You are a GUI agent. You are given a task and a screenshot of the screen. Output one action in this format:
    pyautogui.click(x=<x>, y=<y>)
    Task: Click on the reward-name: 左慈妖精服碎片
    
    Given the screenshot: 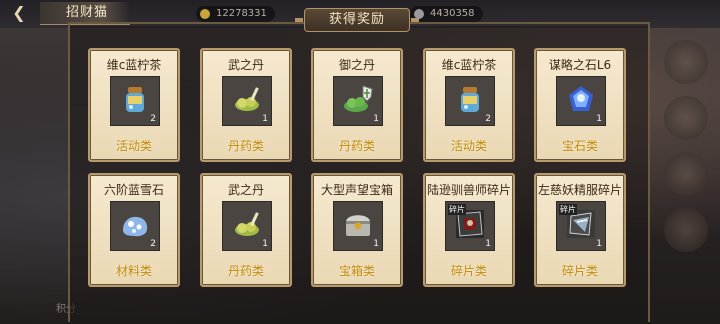 What is the action you would take?
    pyautogui.click(x=579, y=190)
    